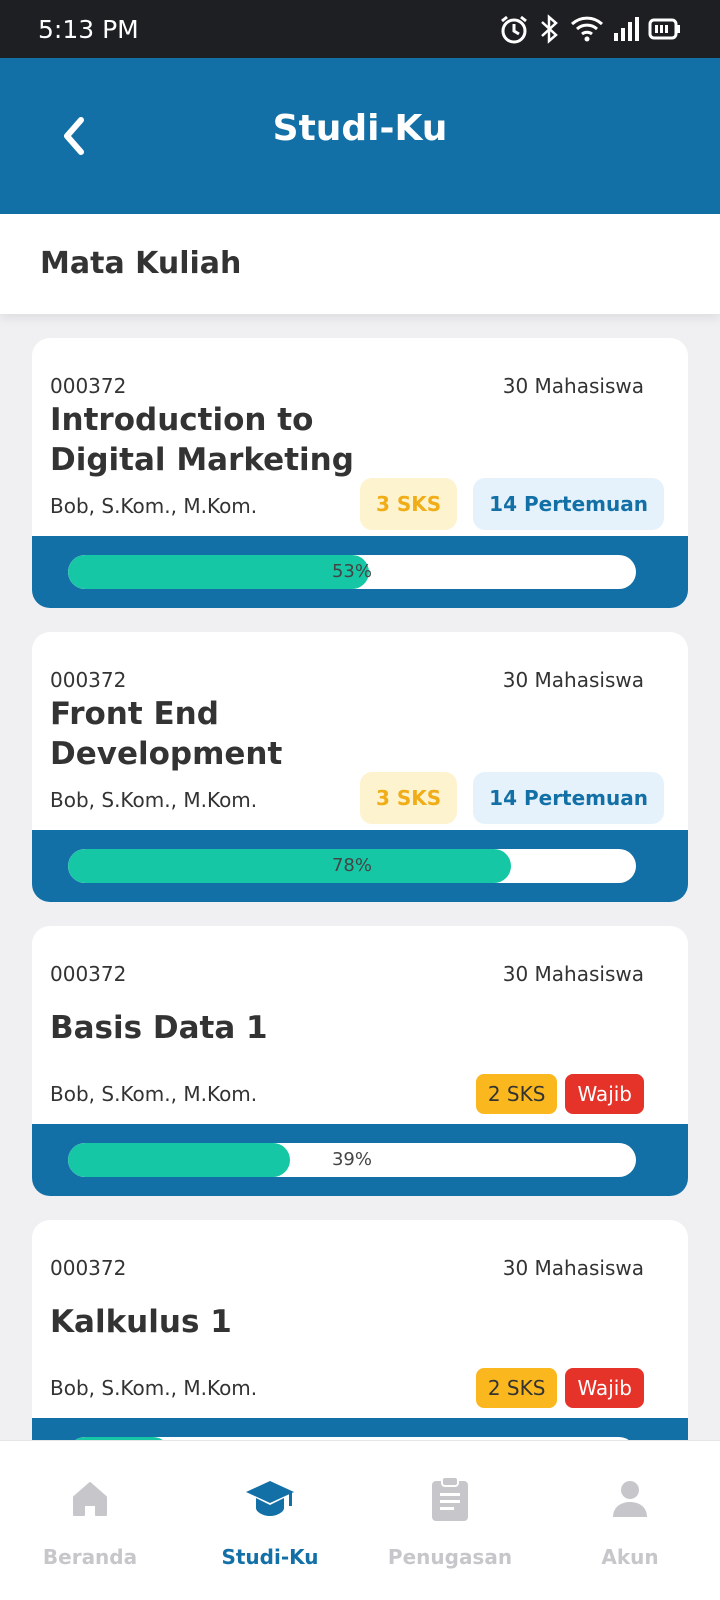 The width and height of the screenshot is (720, 1600). I want to click on section-header: Mata Kuliah, so click(360, 264).